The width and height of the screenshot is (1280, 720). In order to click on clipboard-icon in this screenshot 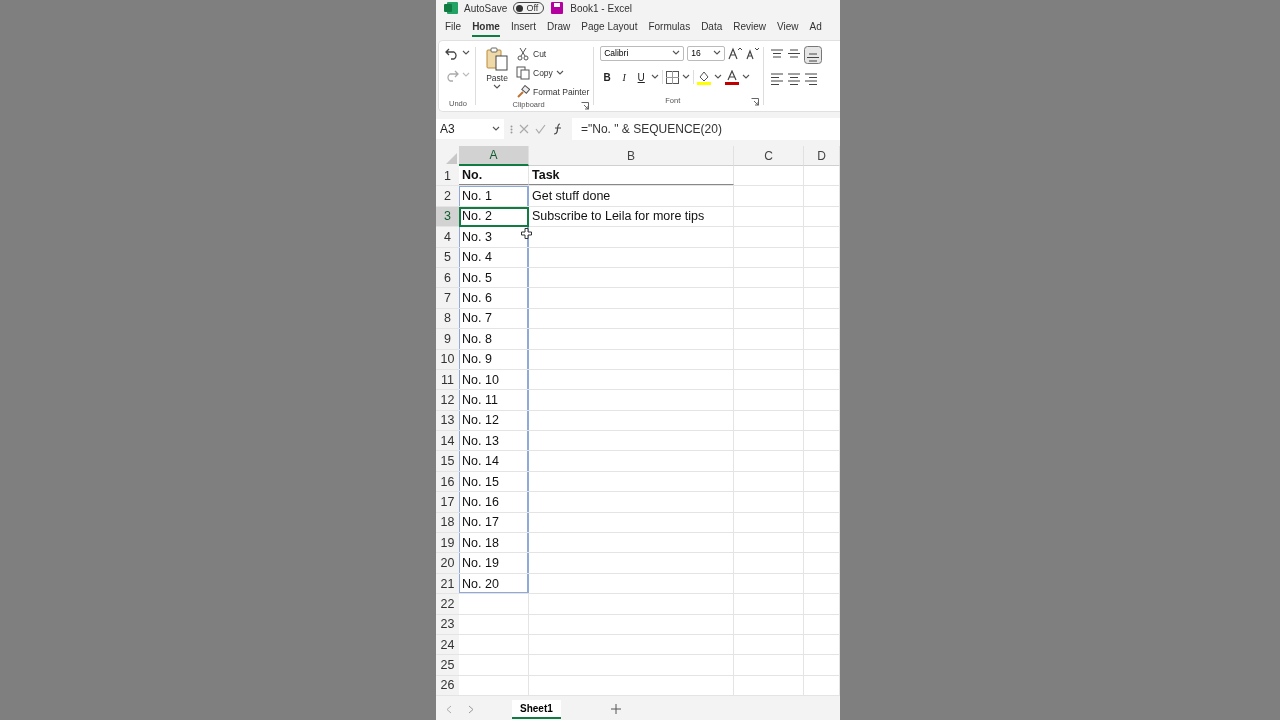, I will do `click(497, 59)`.